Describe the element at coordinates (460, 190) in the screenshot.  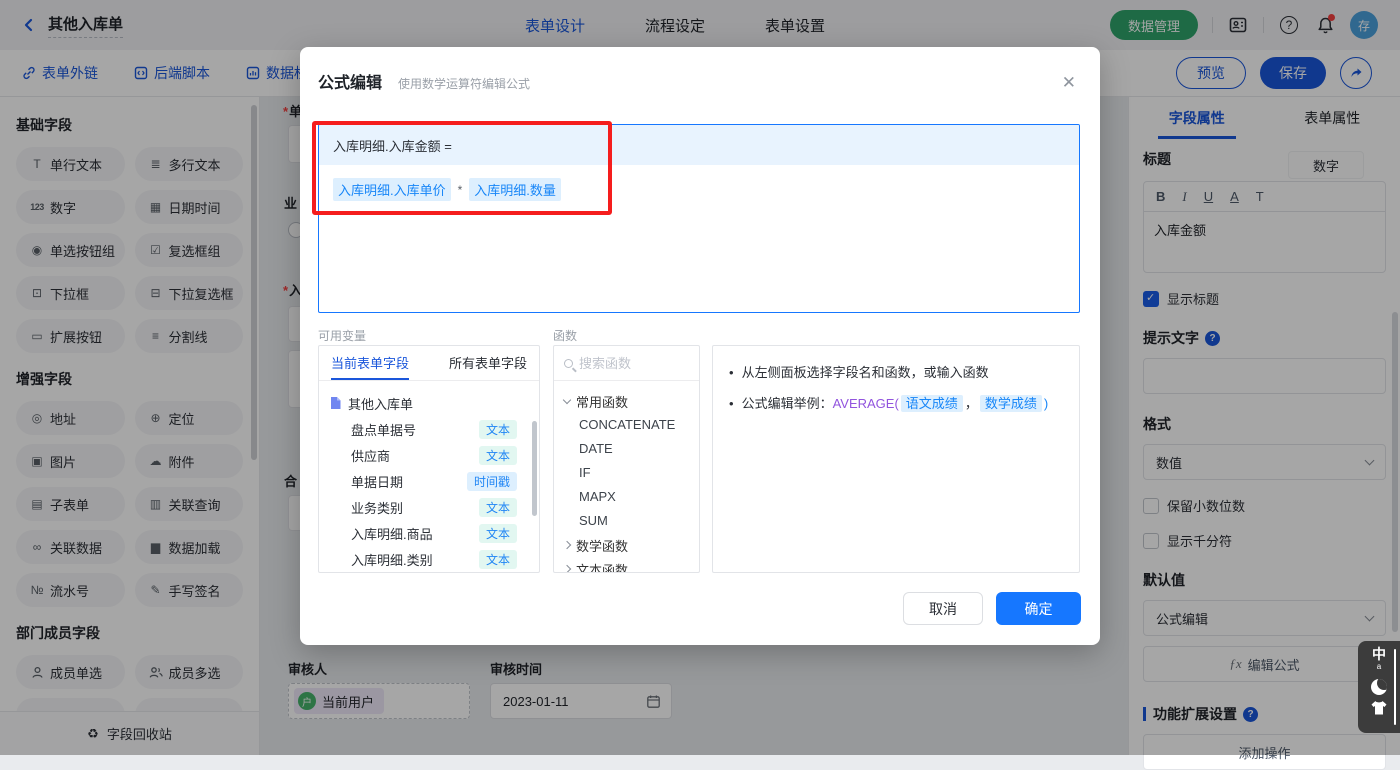
I see `formula-operator: *` at that location.